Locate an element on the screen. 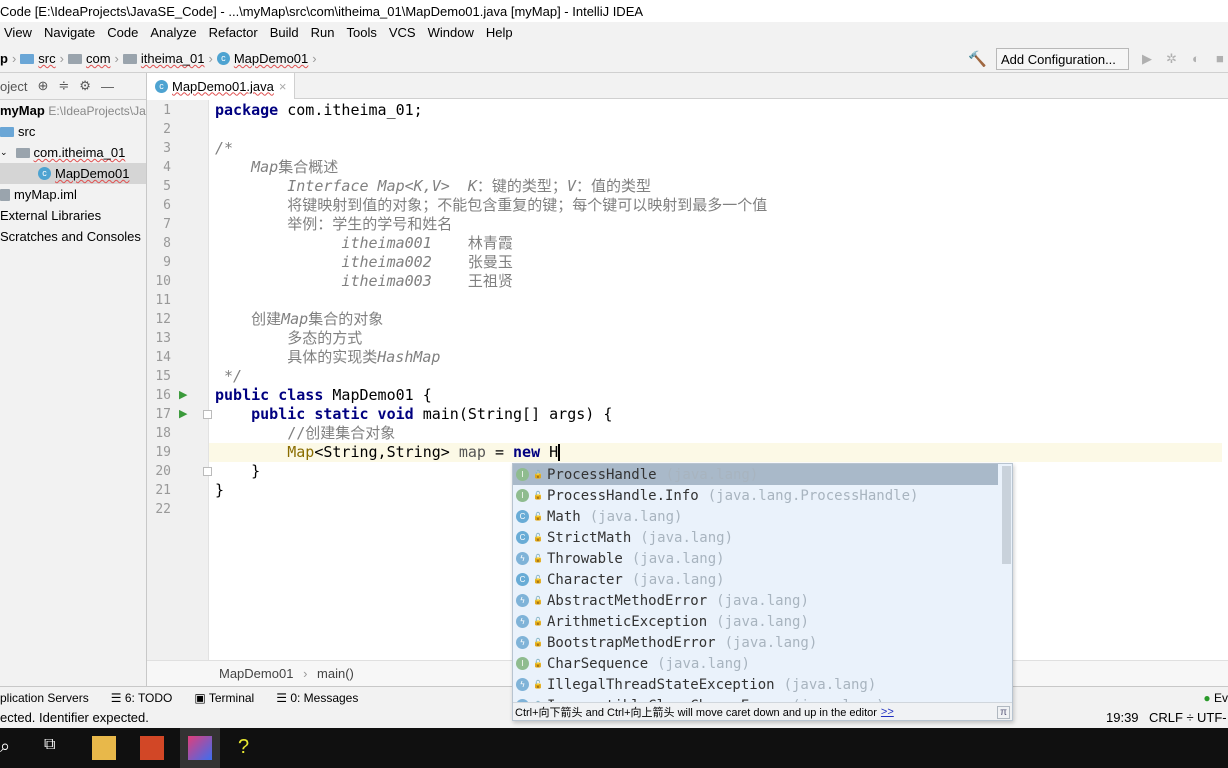  public-icon: 🔓 is located at coordinates (538, 600).